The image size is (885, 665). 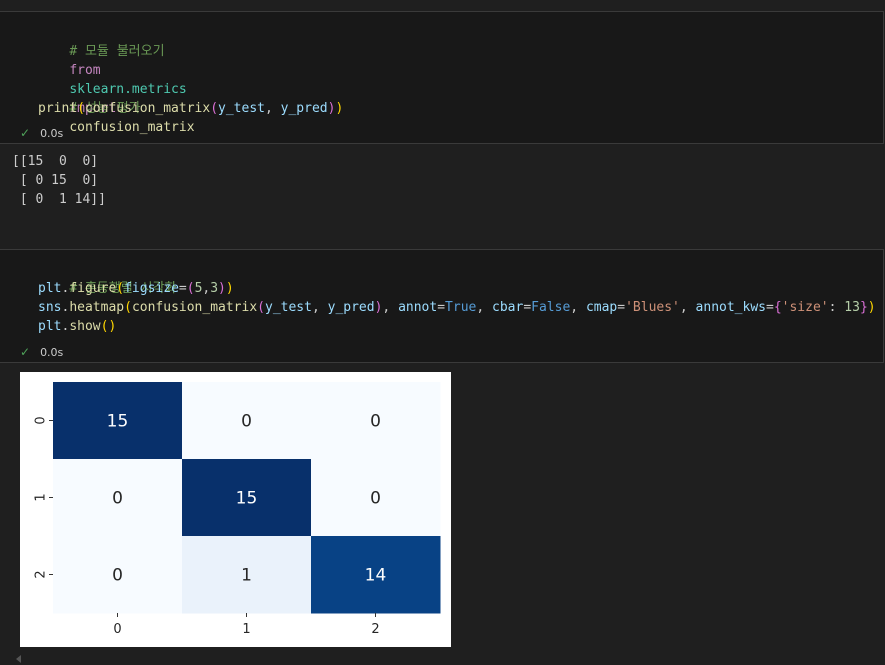 I want to click on string-blues: 'Blues', so click(x=652, y=307).